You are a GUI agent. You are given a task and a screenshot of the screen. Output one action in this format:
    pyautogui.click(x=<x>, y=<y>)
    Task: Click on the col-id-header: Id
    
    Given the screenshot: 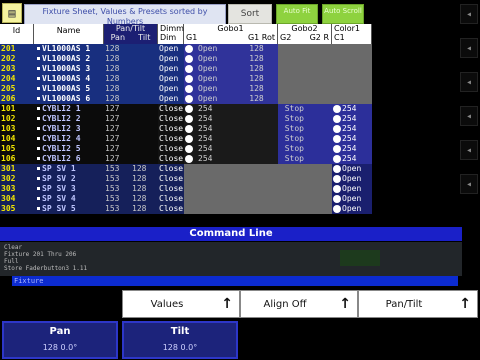 What is the action you would take?
    pyautogui.click(x=17, y=34)
    